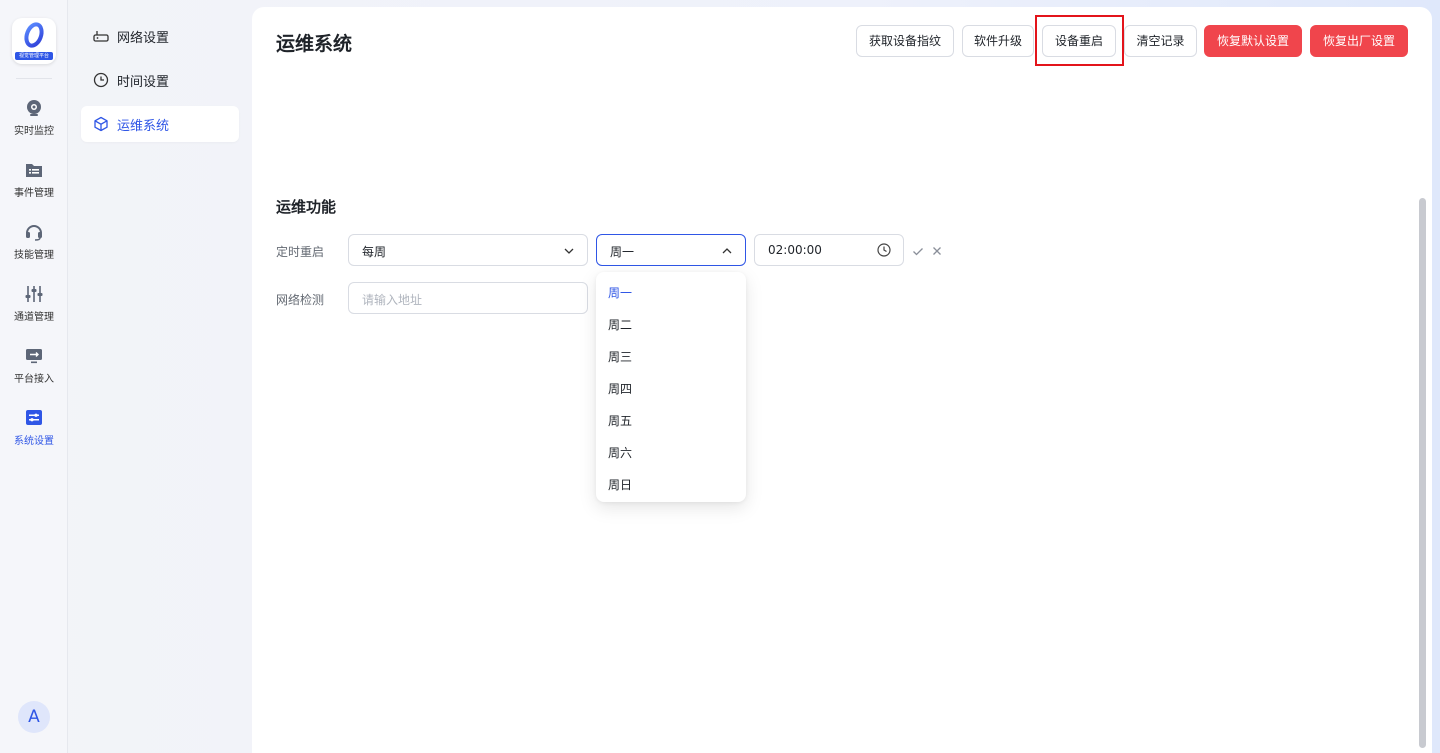  I want to click on rail-item-label: 平台接入, so click(34, 379).